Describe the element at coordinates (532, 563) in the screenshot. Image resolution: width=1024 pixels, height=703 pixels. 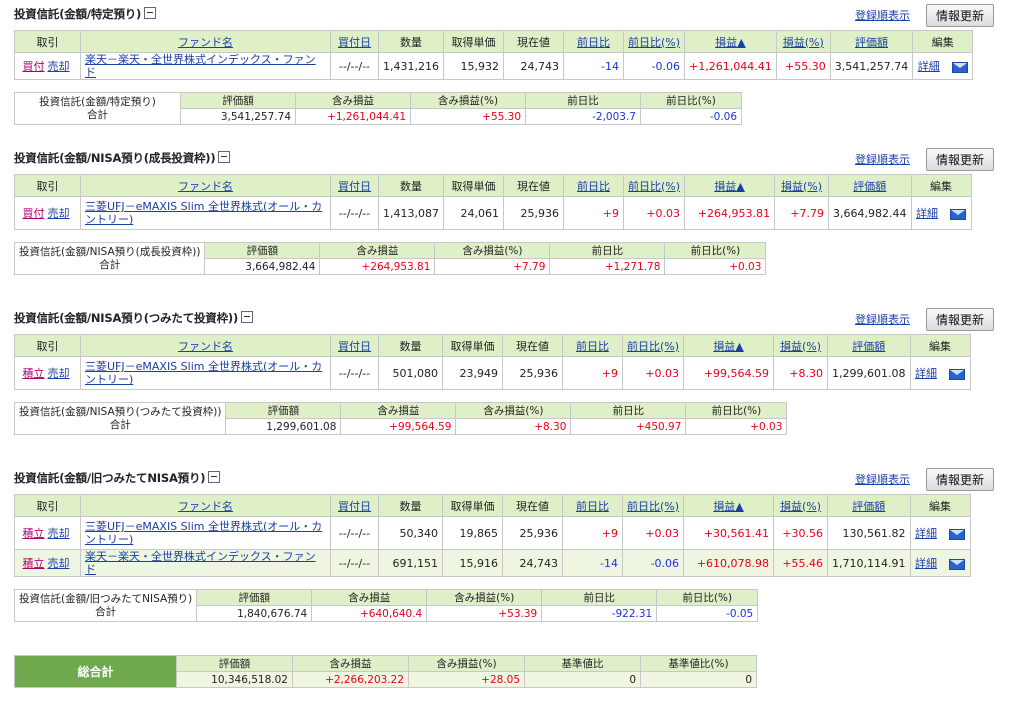
I see `current-price: 24,743` at that location.